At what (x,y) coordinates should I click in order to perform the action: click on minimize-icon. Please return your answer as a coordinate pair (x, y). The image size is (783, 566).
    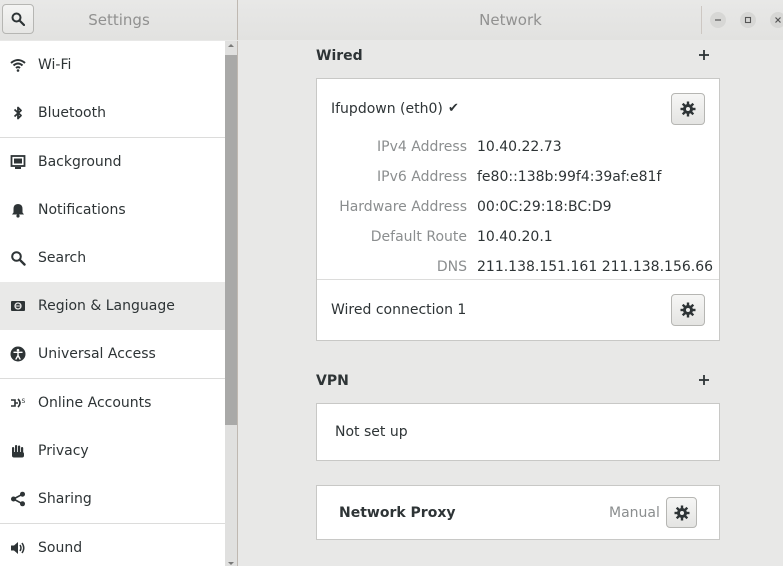
    Looking at the image, I should click on (718, 20).